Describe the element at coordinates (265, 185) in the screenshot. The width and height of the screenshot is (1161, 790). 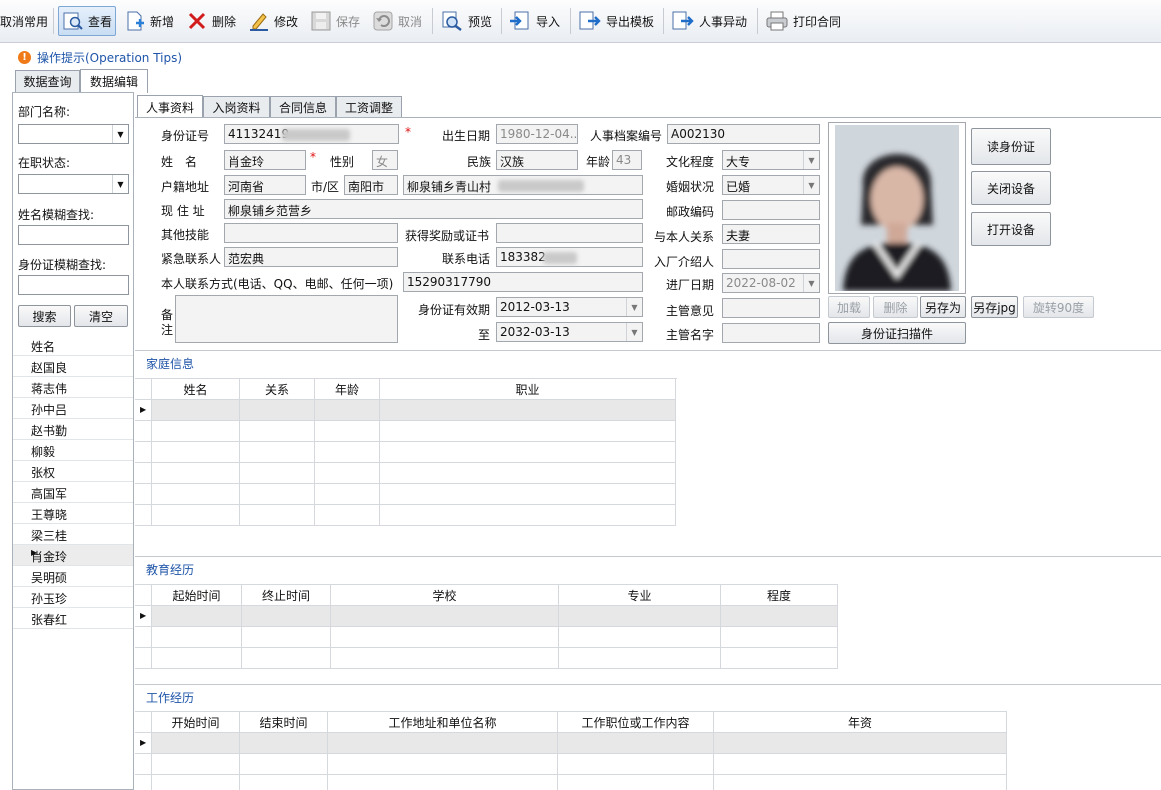
I see `hukou-province-field: 河南省` at that location.